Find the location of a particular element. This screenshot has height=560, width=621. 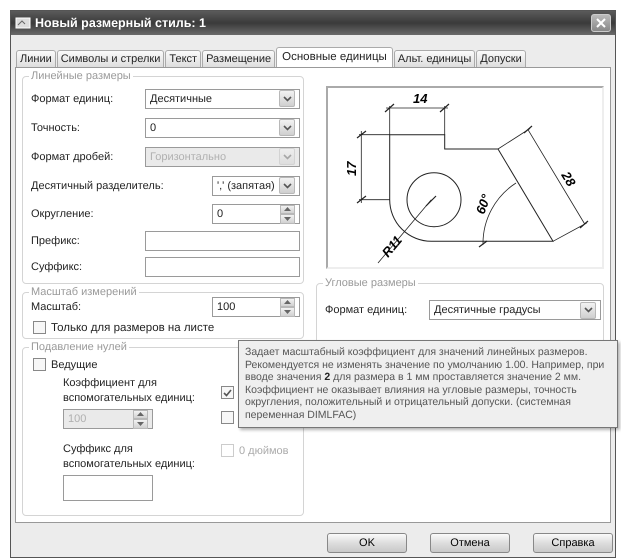

dimension-label: R11 is located at coordinates (391, 246).